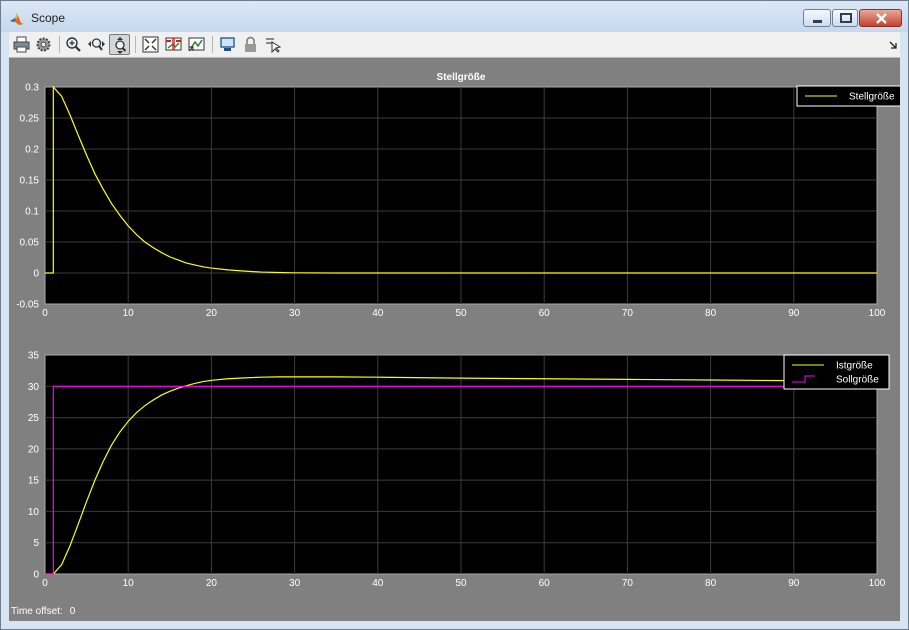 The image size is (909, 630). What do you see at coordinates (454, 45) in the screenshot?
I see `toolbar` at bounding box center [454, 45].